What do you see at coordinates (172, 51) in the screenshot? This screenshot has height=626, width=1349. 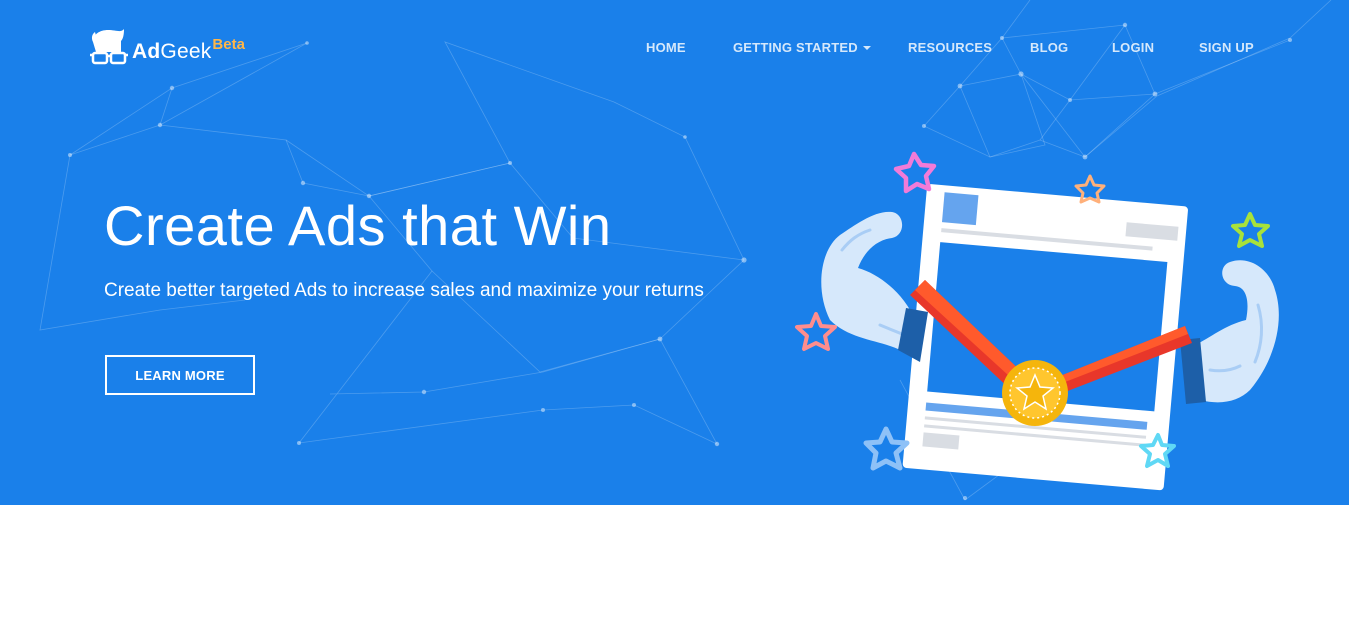 I see `brand-name: AdGeek` at bounding box center [172, 51].